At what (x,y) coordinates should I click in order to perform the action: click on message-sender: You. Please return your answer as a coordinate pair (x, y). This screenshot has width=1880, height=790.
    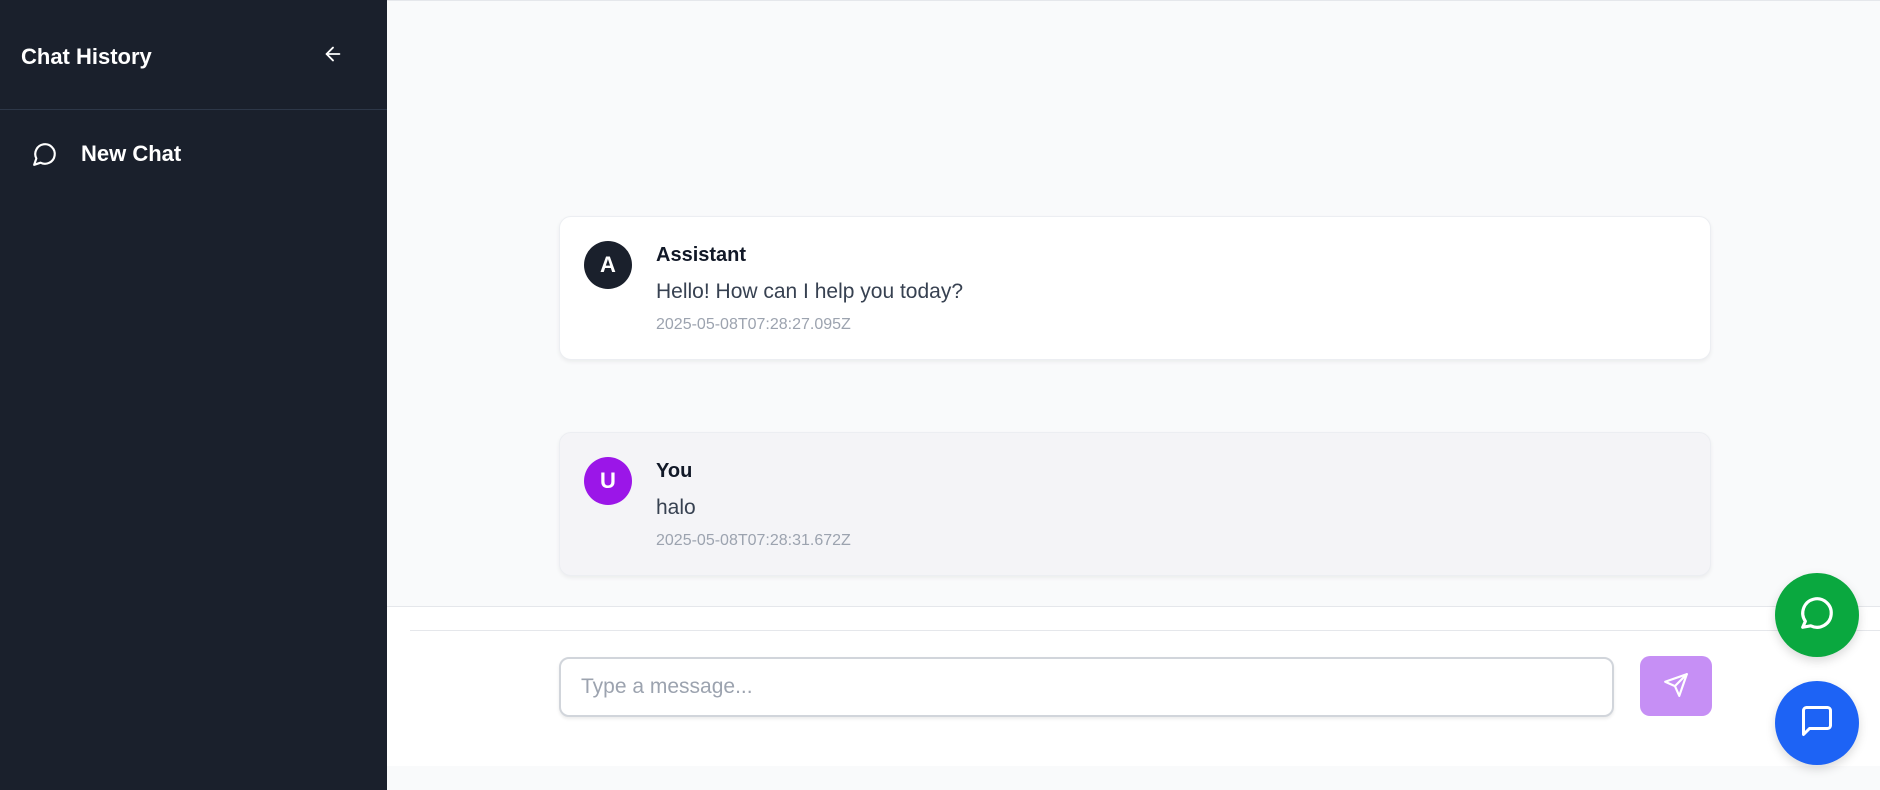
    Looking at the image, I should click on (674, 471).